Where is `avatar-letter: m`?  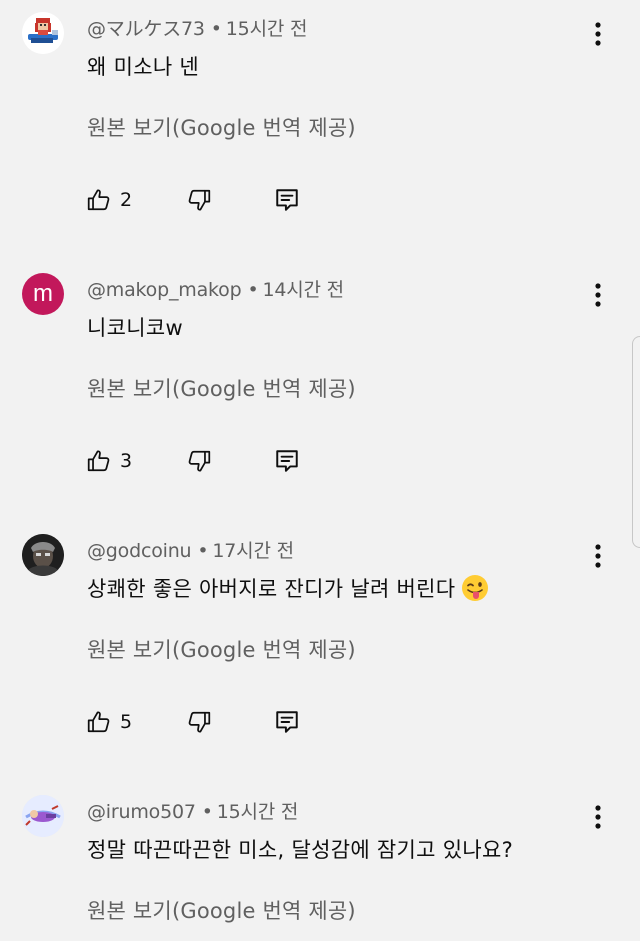
avatar-letter: m is located at coordinates (43, 293).